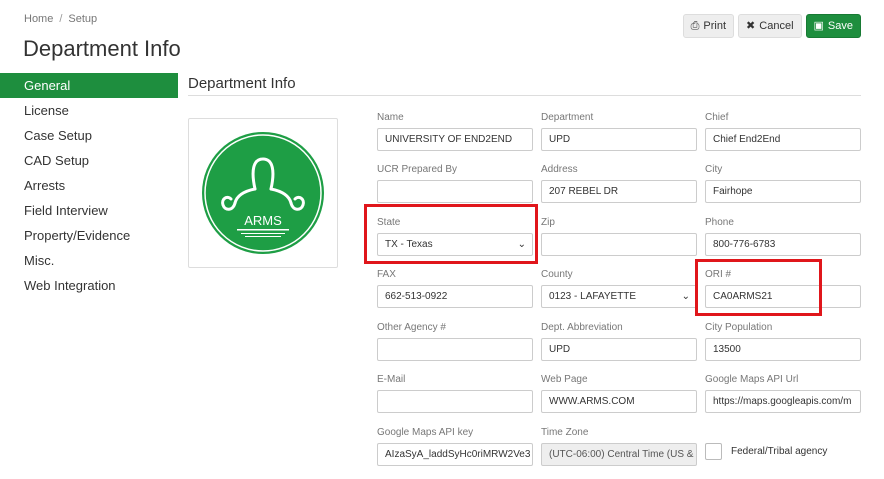 The height and width of the screenshot is (479, 884). I want to click on web-page-field: Web Page WWW.ARMS.COM, so click(619, 393).